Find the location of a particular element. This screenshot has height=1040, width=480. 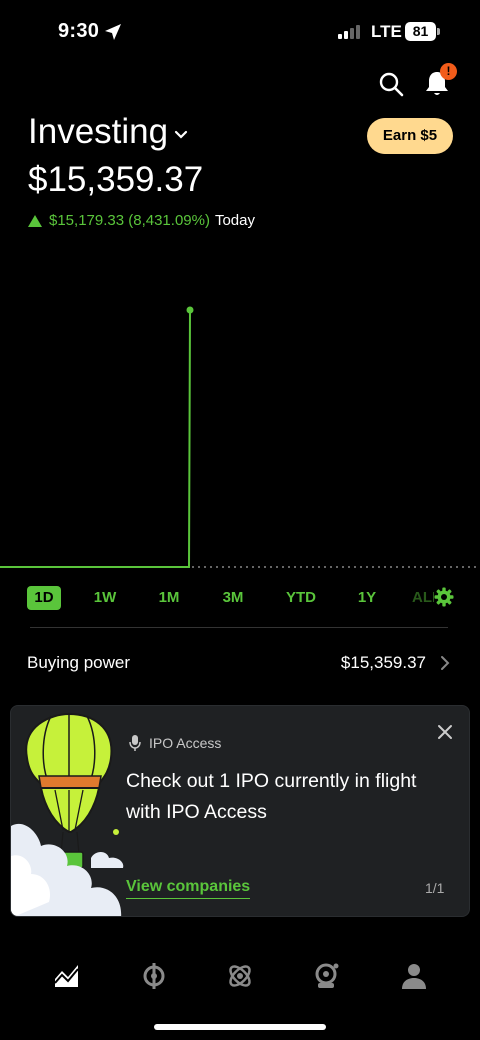

account-selector: Investing is located at coordinates (108, 132).